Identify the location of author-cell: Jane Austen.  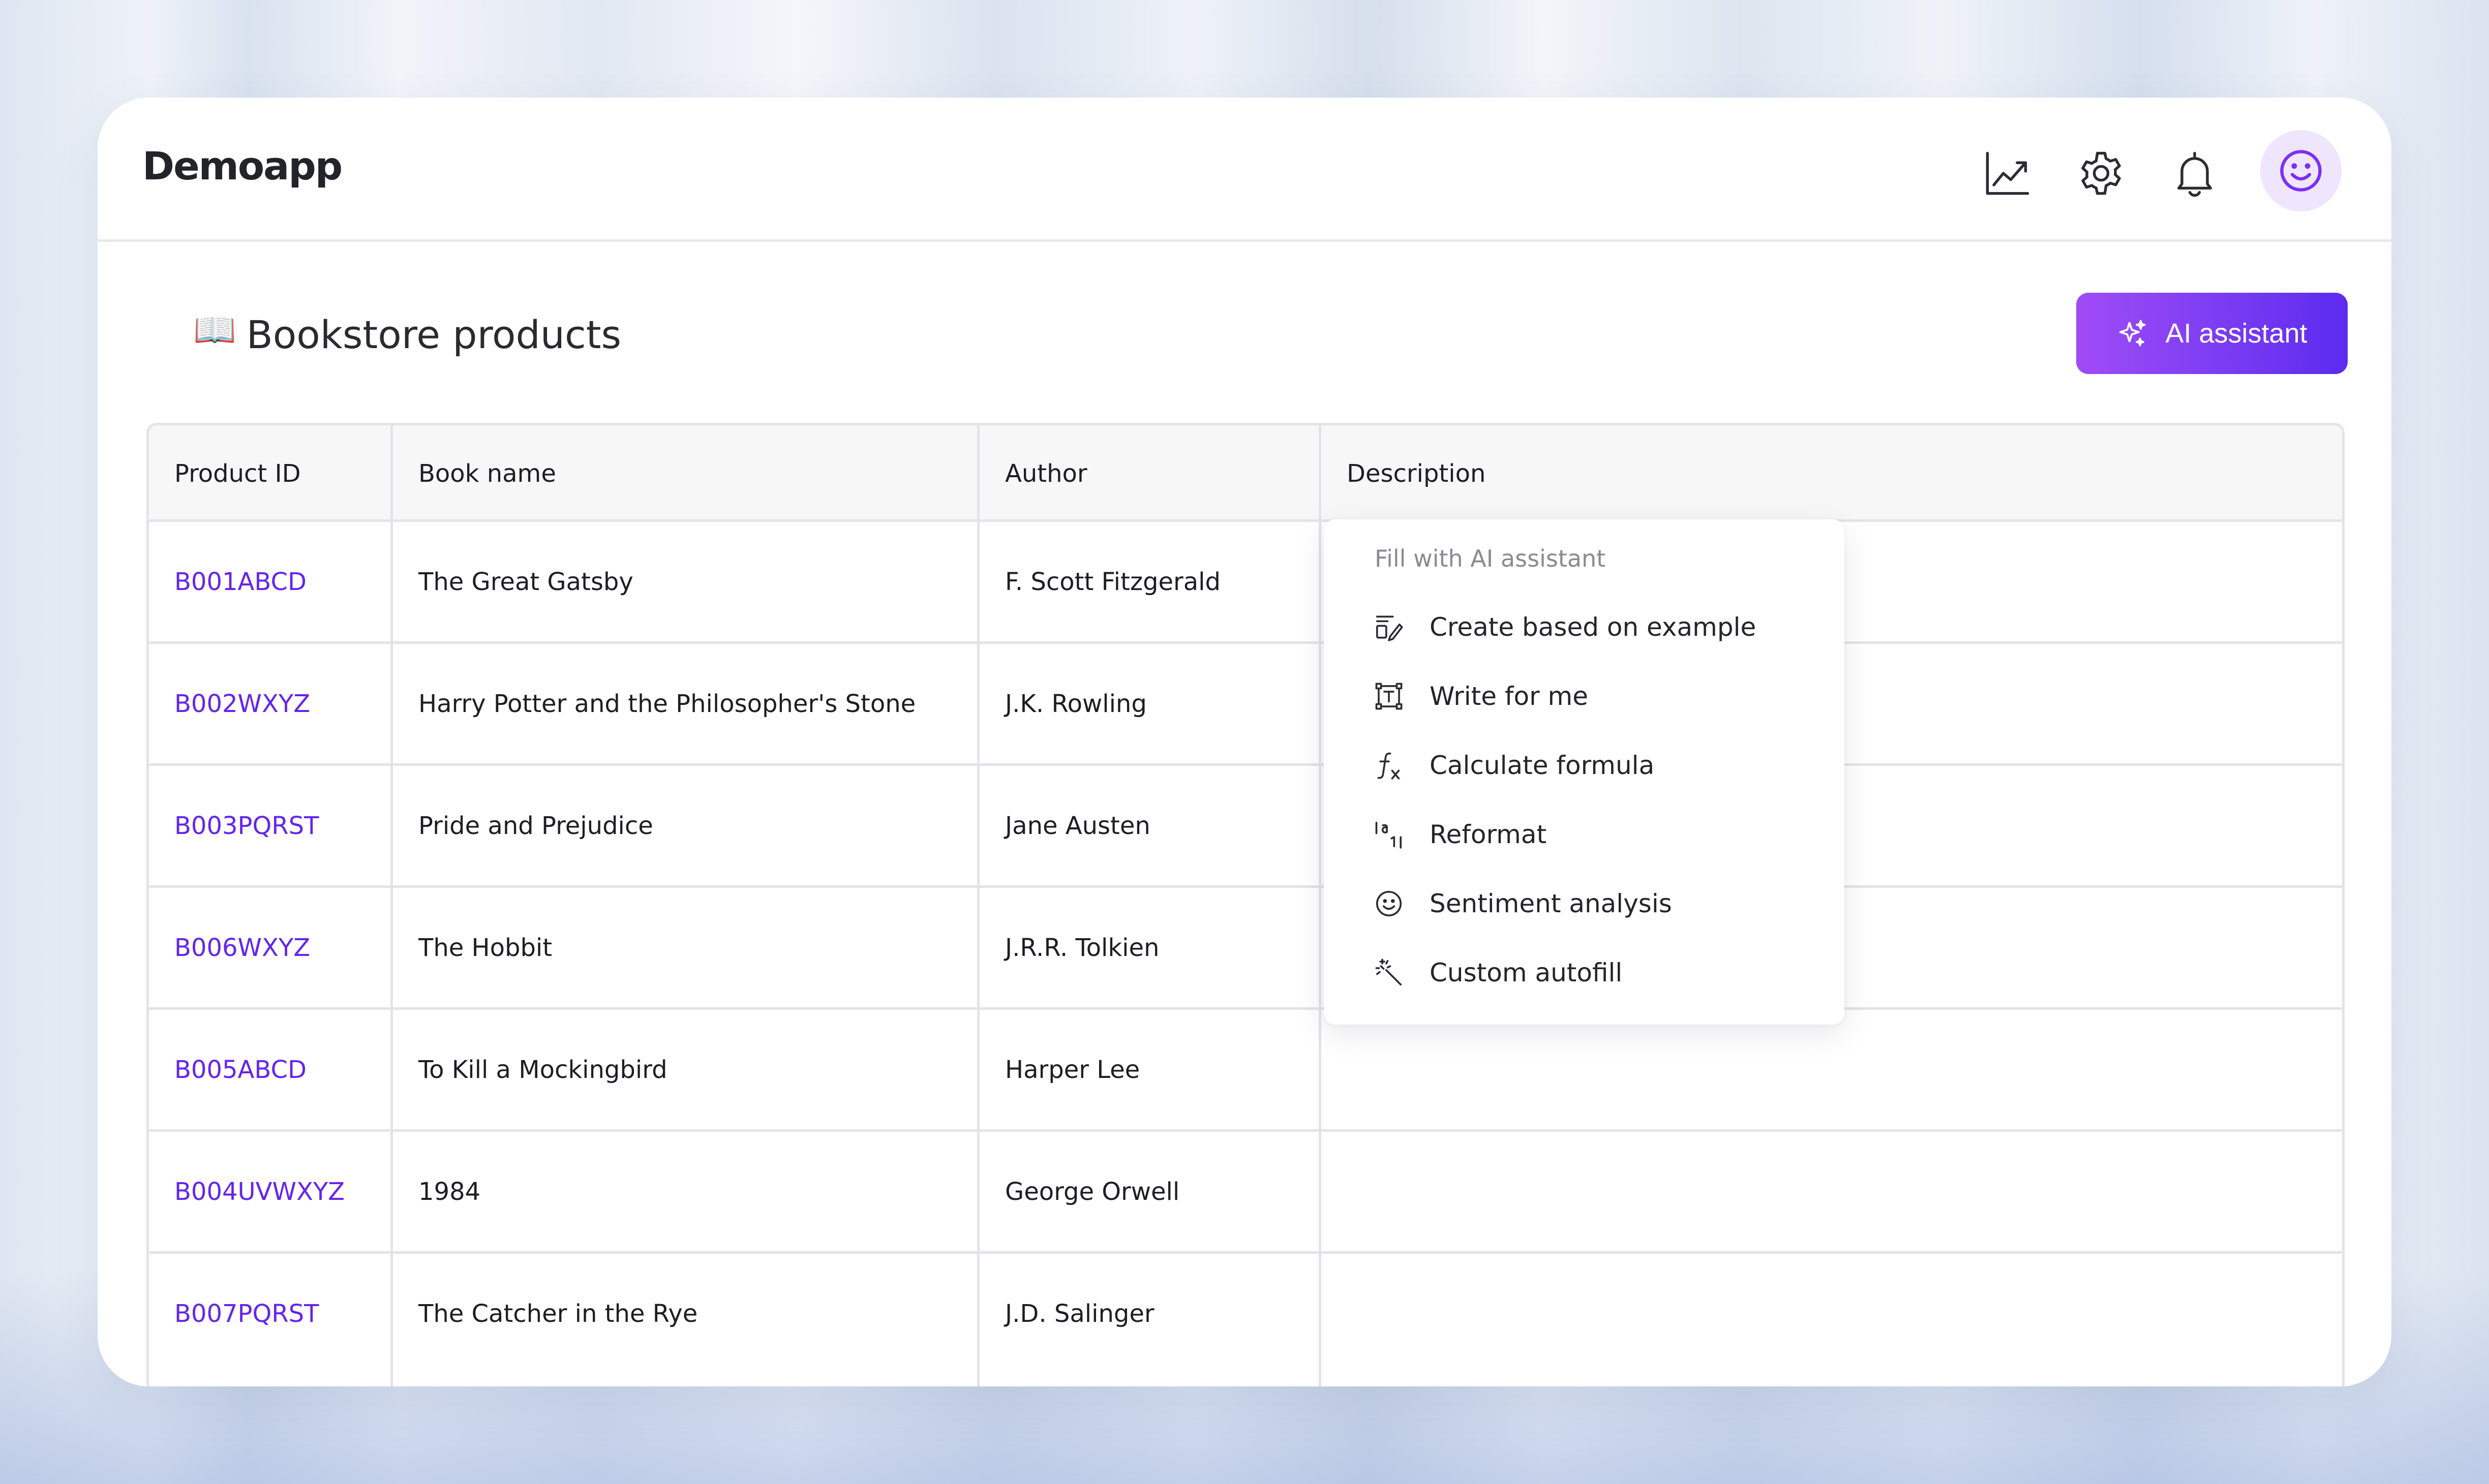
(1065, 825).